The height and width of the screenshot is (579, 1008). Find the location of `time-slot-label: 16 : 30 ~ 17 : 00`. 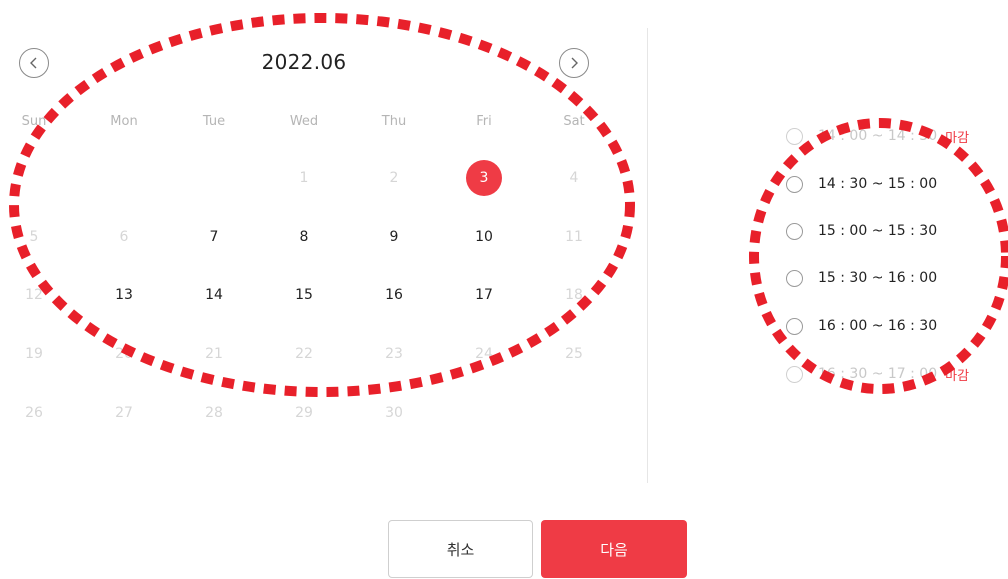

time-slot-label: 16 : 30 ~ 17 : 00 is located at coordinates (878, 374).